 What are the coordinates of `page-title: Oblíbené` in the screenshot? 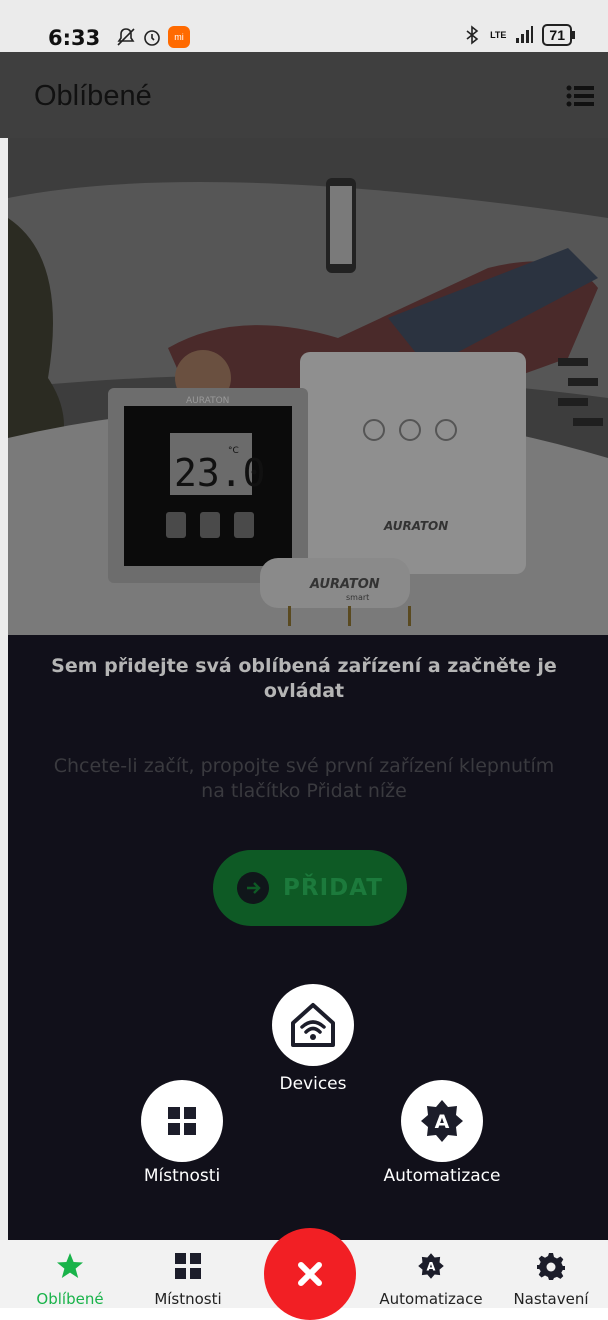 It's located at (93, 96).